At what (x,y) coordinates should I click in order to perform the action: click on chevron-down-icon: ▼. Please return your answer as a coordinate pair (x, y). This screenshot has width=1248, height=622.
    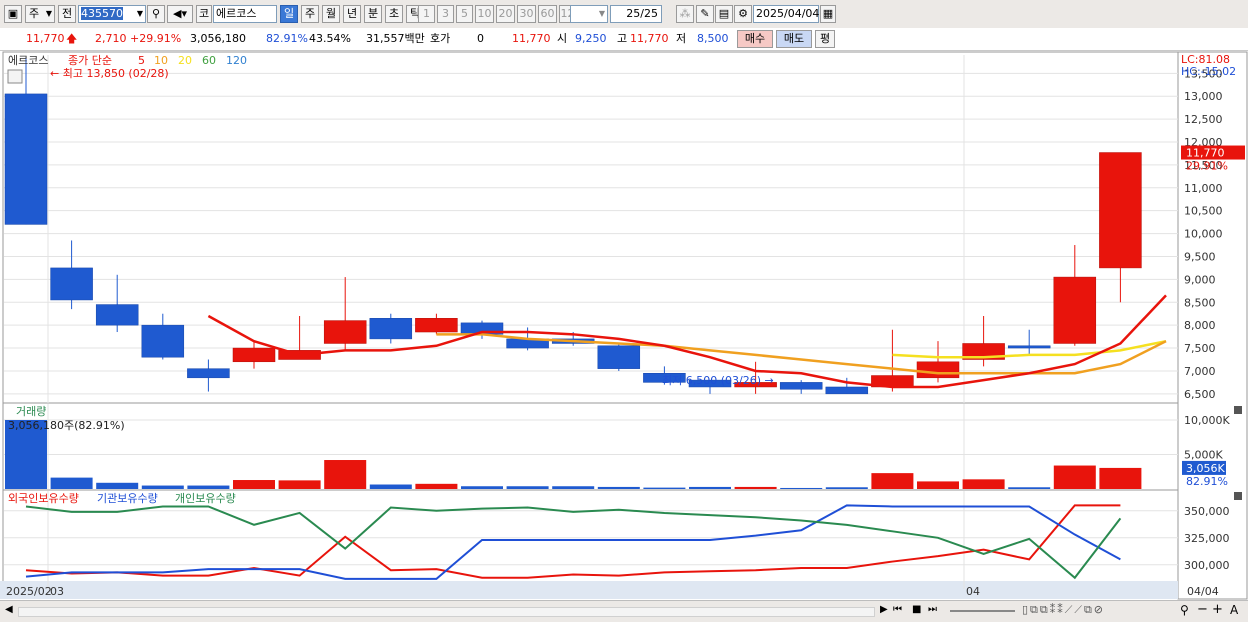
    Looking at the image, I should click on (48, 13).